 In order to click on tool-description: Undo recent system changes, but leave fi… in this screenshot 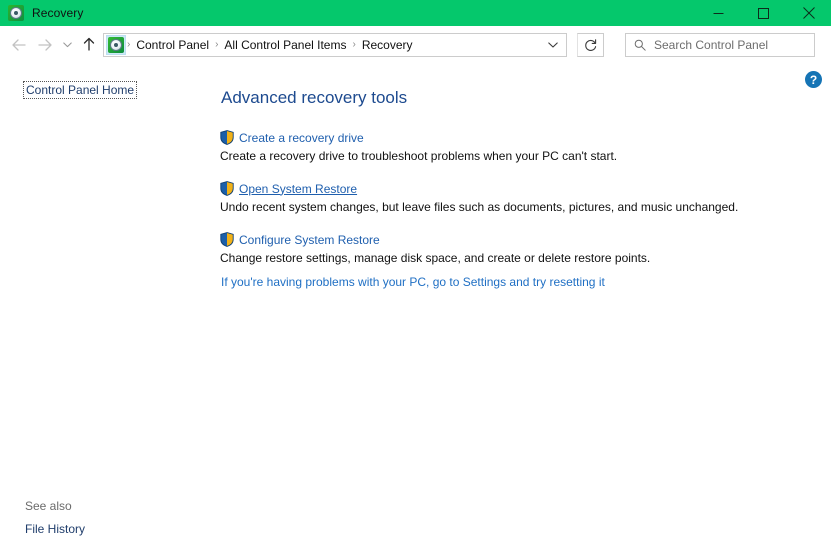, I will do `click(479, 207)`.